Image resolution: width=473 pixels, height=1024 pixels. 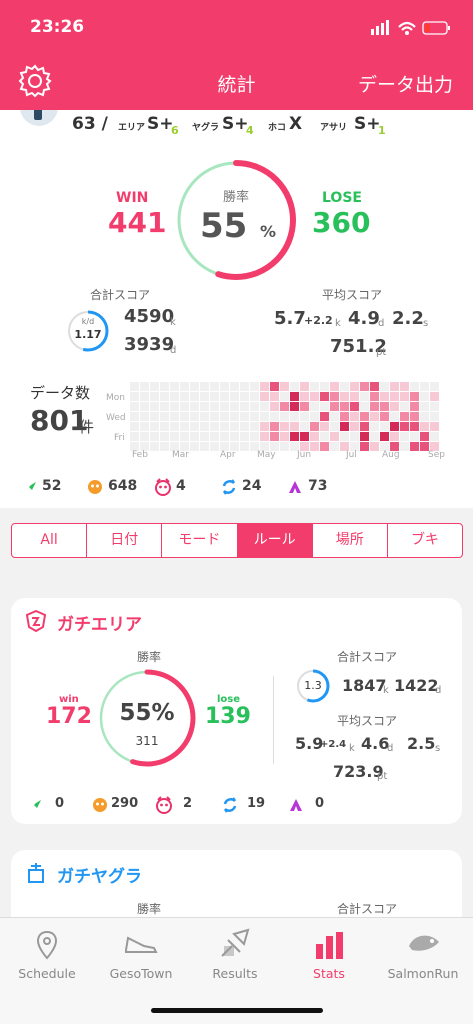 I want to click on tab-all: All, so click(x=49, y=540).